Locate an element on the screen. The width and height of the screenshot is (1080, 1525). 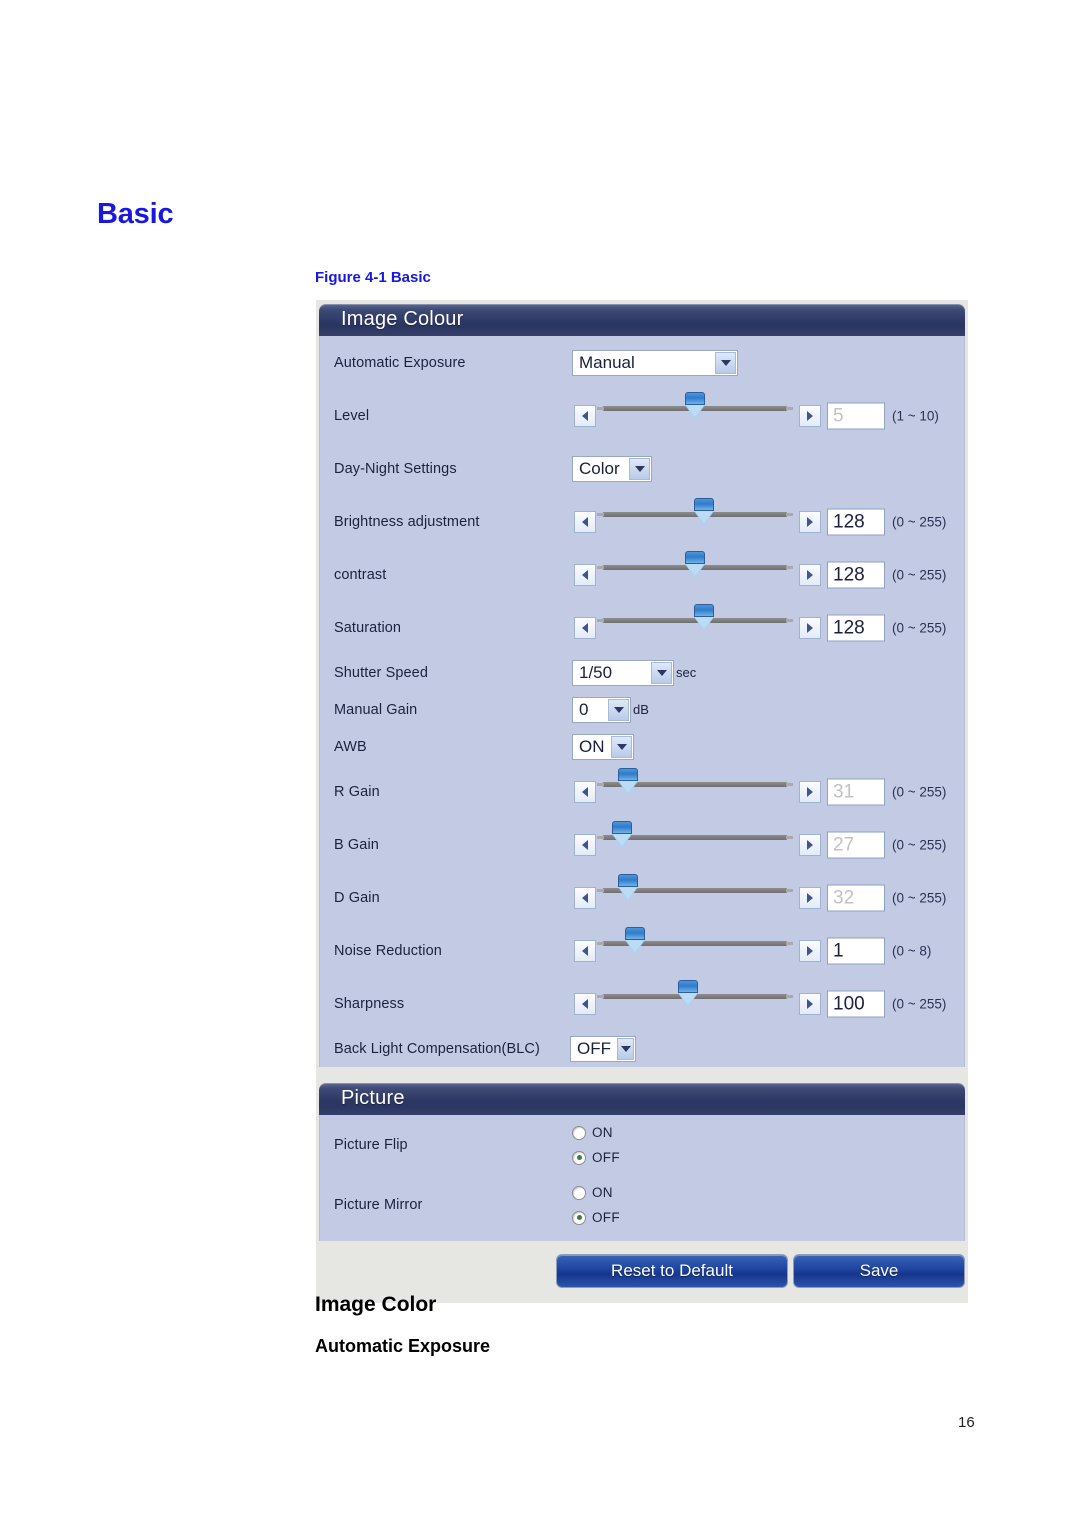
shutter-speed-select: 1/50 is located at coordinates (623, 672).